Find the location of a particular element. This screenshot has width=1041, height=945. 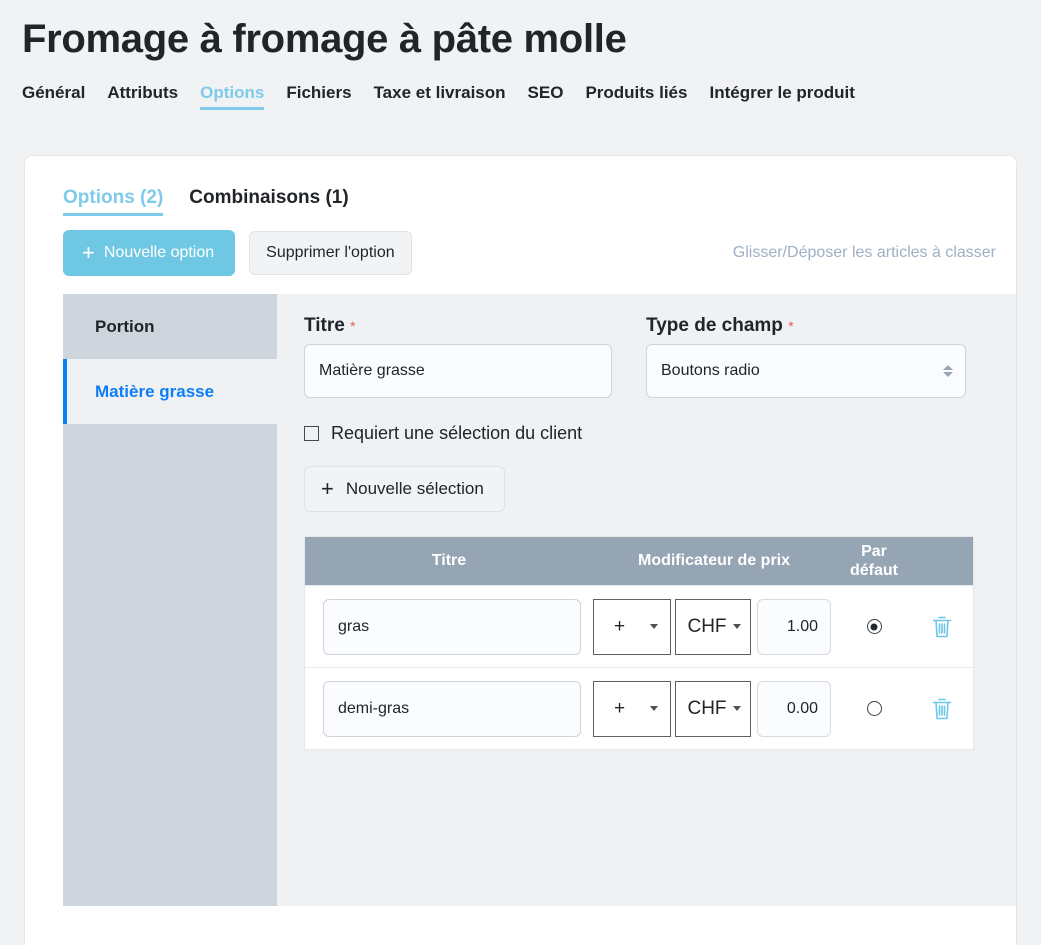

option-list: Portion Matière grasse is located at coordinates (170, 600).